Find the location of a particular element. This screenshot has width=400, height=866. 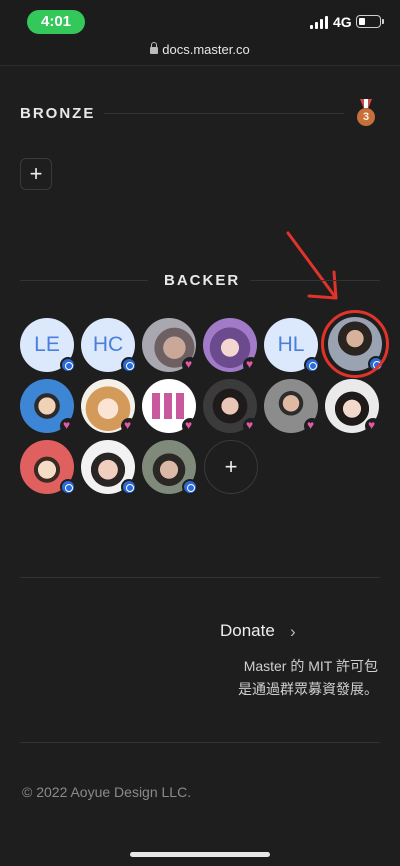

backer-avatar: HL is located at coordinates (292, 345).